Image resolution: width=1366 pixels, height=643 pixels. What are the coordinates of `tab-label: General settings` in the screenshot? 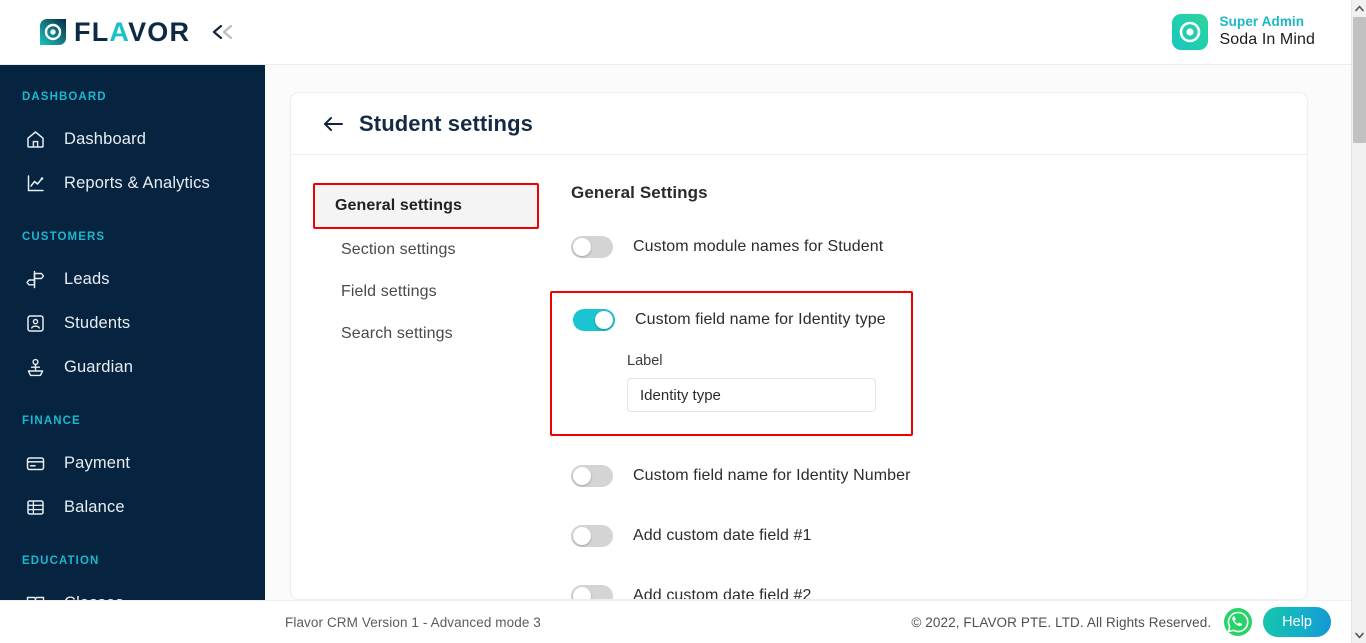 It's located at (398, 205).